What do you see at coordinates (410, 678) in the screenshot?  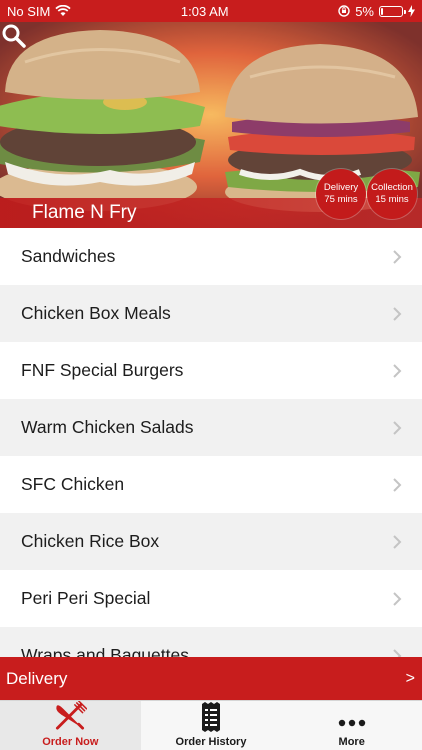 I see `order-type-arrow: >` at bounding box center [410, 678].